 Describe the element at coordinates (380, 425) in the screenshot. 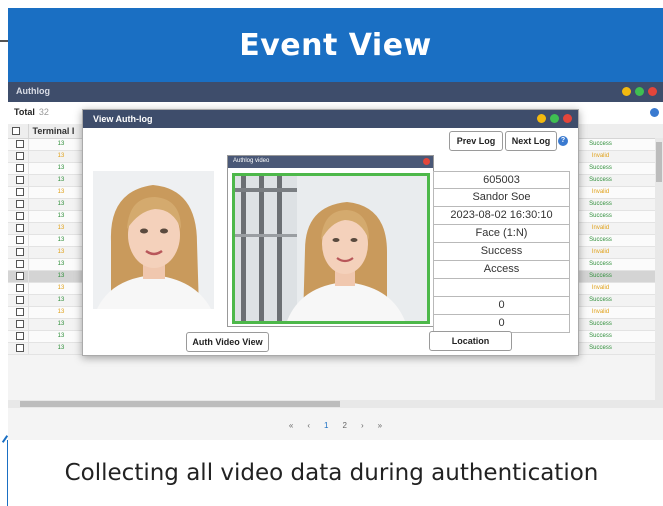

I see `pager-item: »` at that location.